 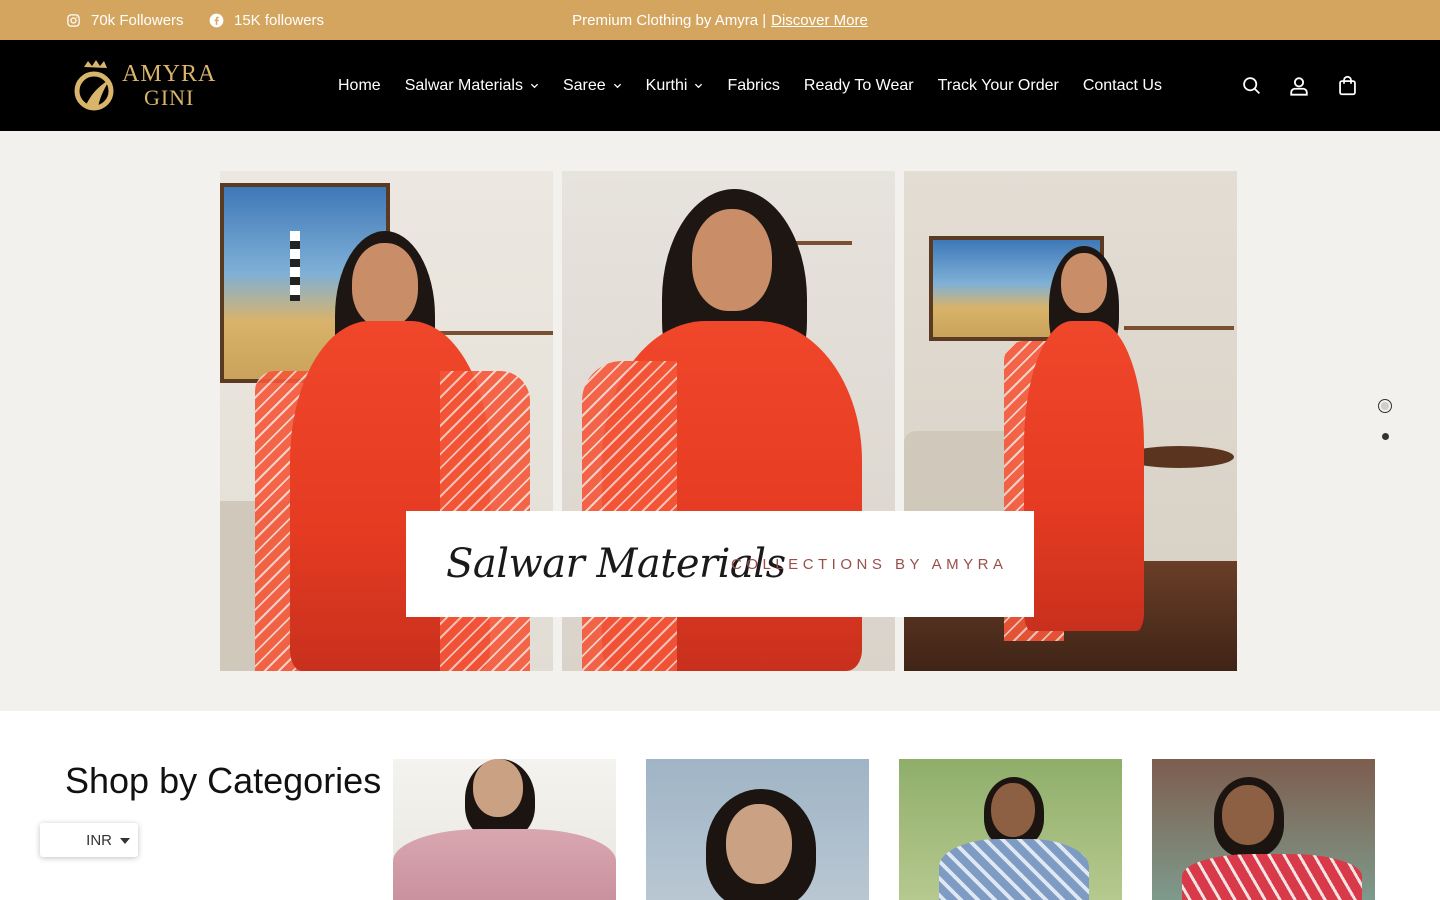 I want to click on nav-ready-to-wear: Ready To Wear, so click(x=859, y=86).